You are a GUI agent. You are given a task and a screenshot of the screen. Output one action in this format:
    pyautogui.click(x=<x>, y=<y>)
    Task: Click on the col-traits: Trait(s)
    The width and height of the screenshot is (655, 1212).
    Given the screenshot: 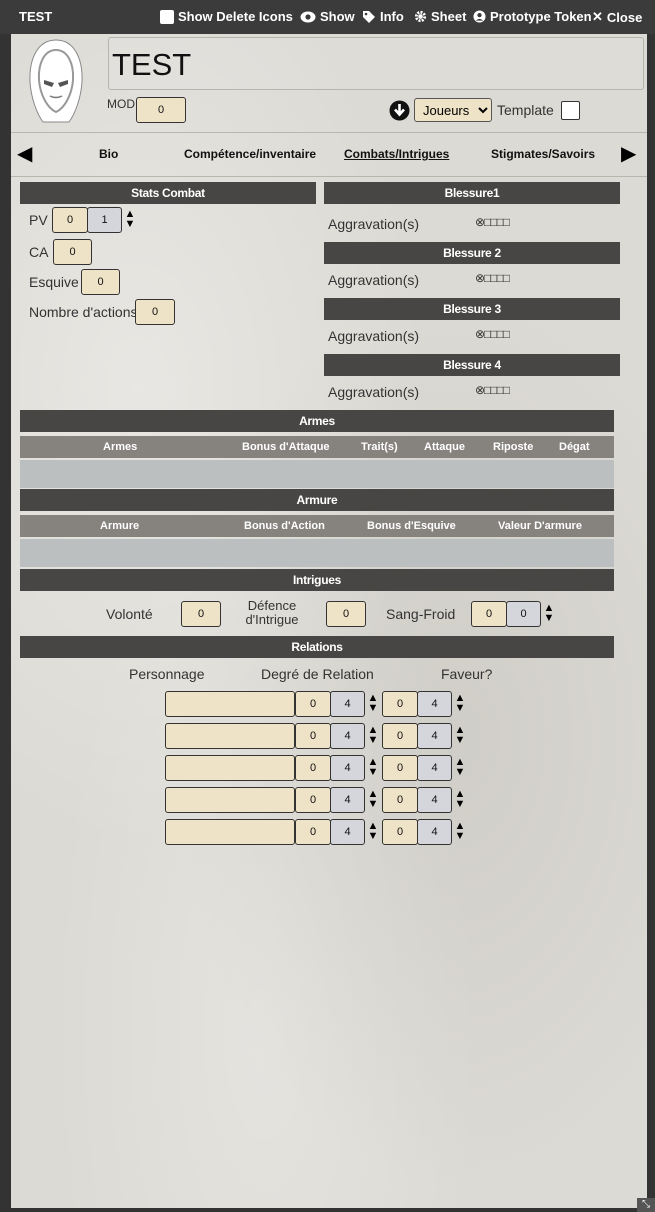 What is the action you would take?
    pyautogui.click(x=379, y=447)
    